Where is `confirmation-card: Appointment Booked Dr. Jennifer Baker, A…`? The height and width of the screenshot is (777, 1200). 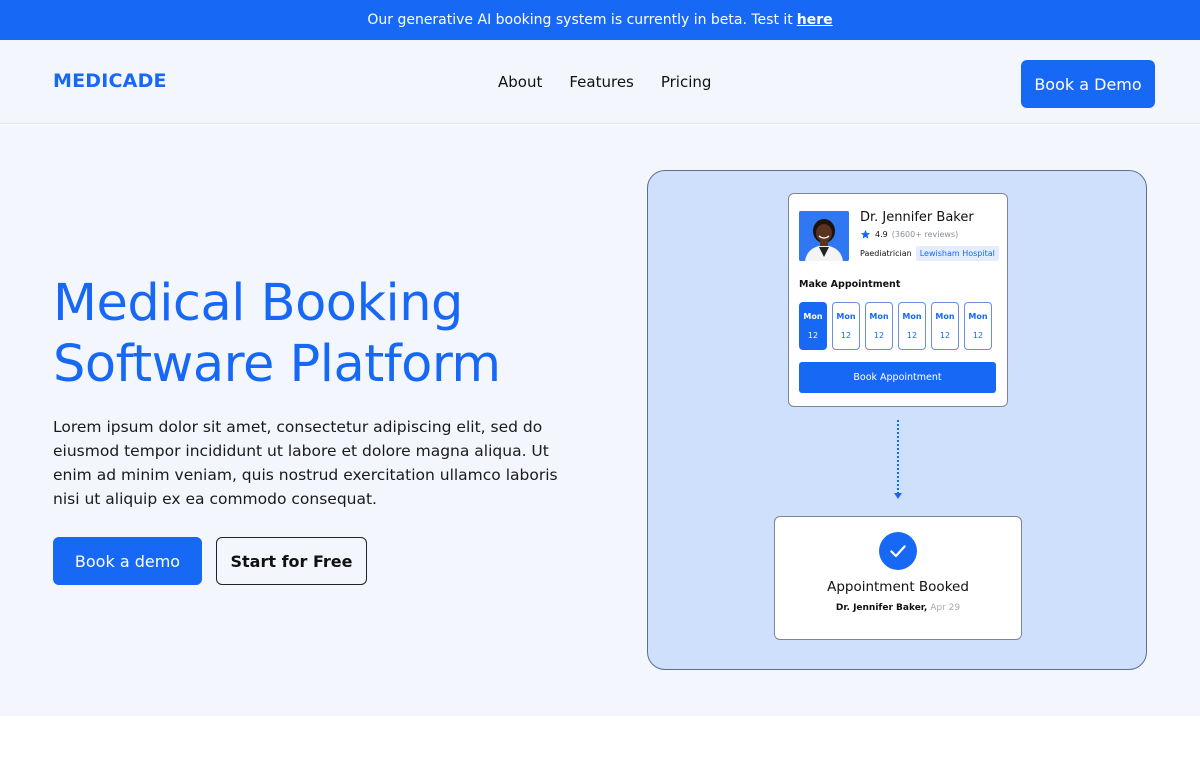 confirmation-card: Appointment Booked Dr. Jennifer Baker, A… is located at coordinates (898, 578).